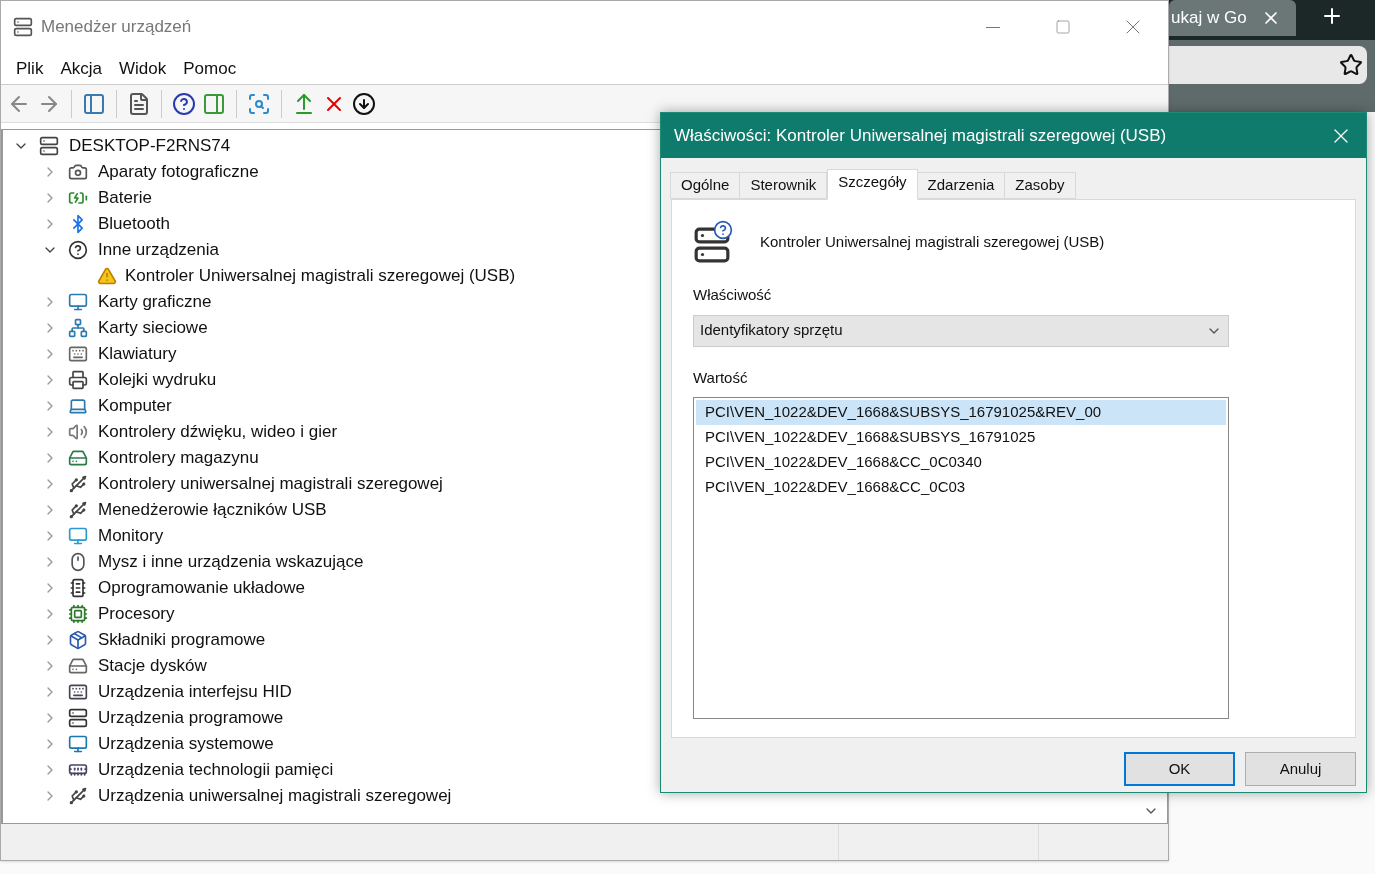  I want to click on property-label: Właściwość, so click(733, 295).